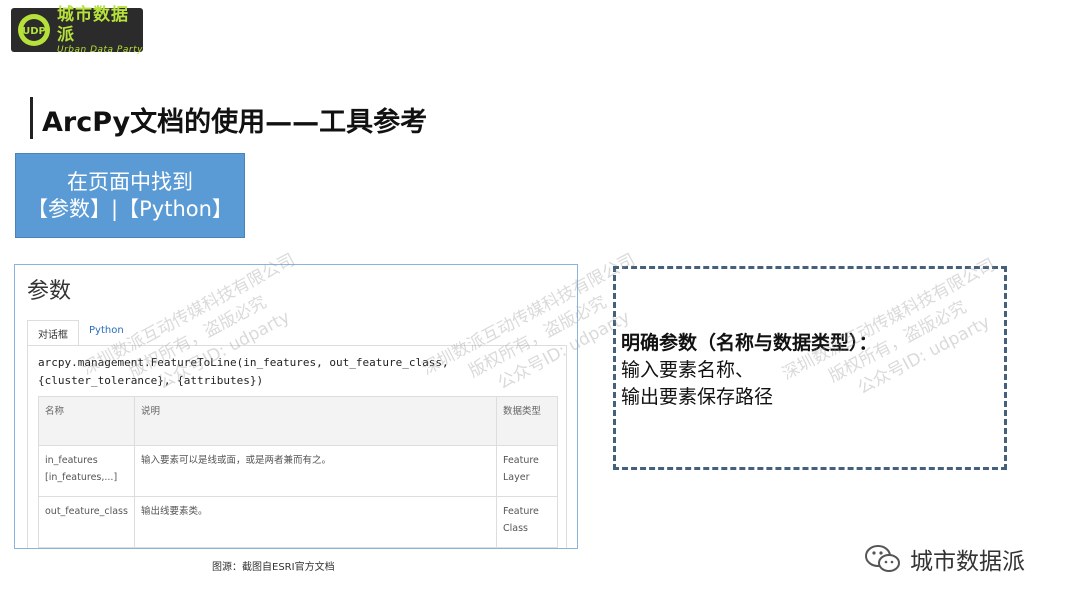  I want to click on table-row: out_feature_class 输出线要素类。 Feature Class, so click(298, 522).